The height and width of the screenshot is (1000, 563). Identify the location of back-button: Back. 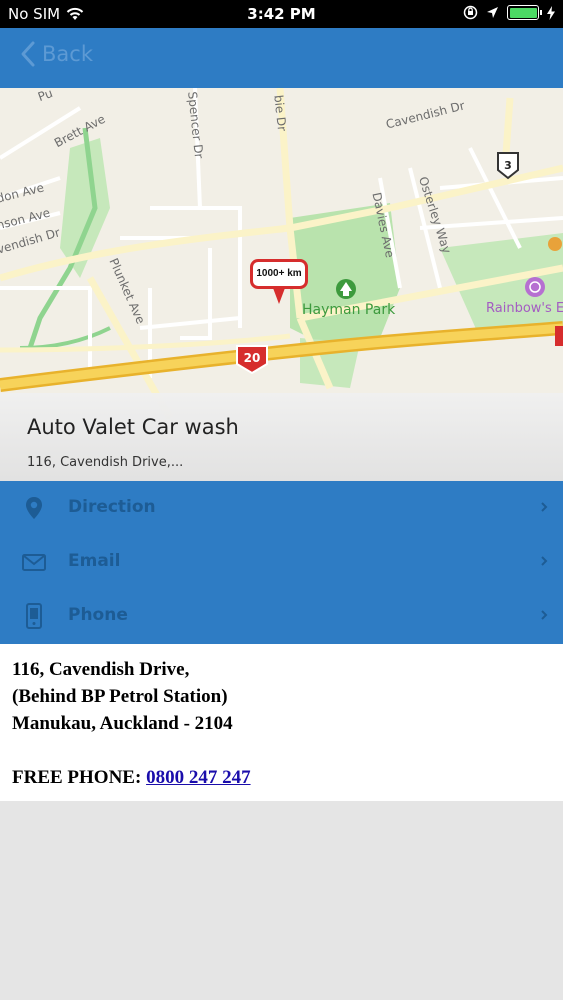
(56, 54).